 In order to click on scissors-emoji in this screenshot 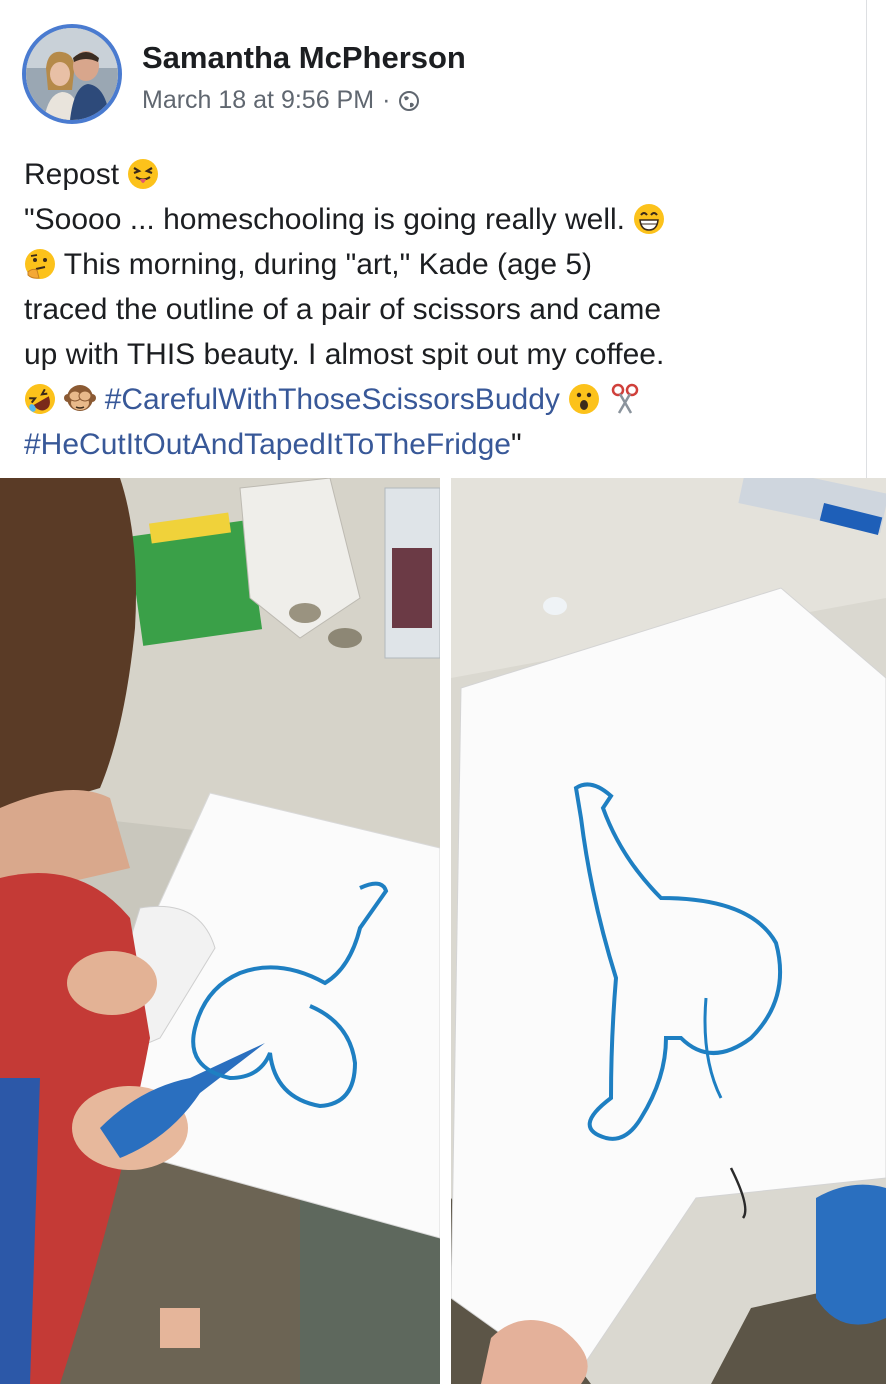, I will do `click(625, 399)`.